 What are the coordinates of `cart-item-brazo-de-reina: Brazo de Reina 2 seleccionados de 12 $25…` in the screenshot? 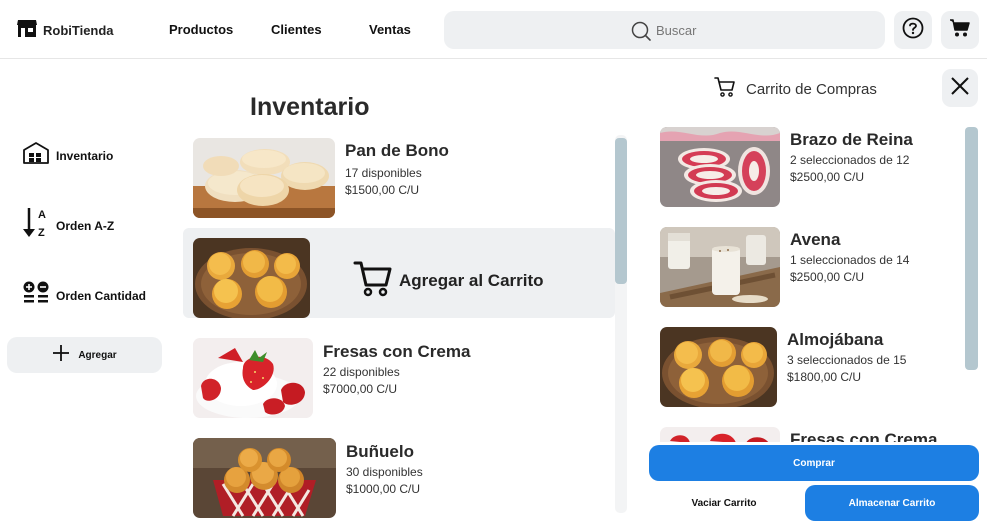 It's located at (805, 164).